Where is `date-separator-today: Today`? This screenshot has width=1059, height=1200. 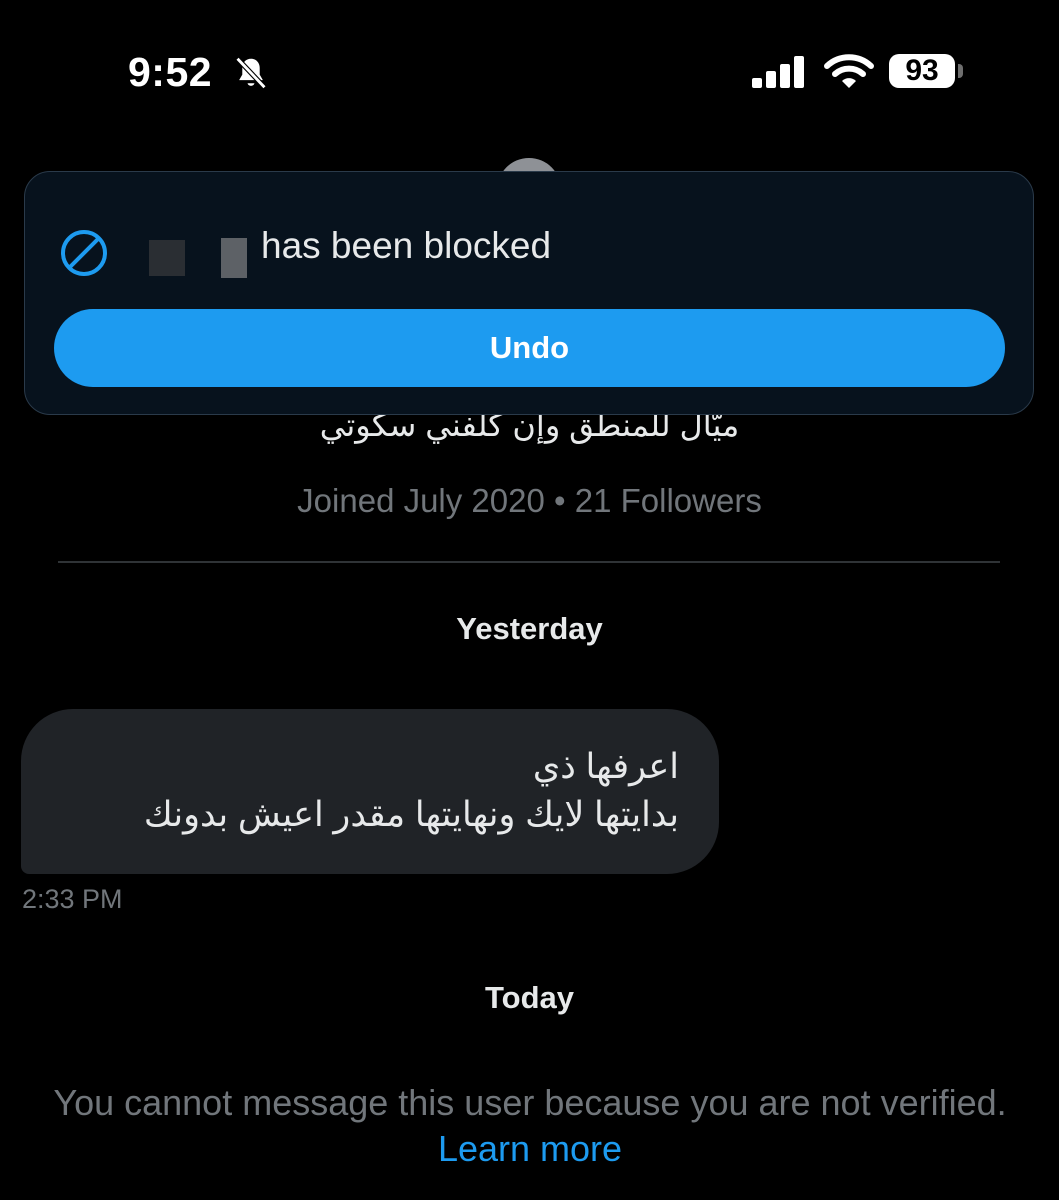 date-separator-today: Today is located at coordinates (529, 997).